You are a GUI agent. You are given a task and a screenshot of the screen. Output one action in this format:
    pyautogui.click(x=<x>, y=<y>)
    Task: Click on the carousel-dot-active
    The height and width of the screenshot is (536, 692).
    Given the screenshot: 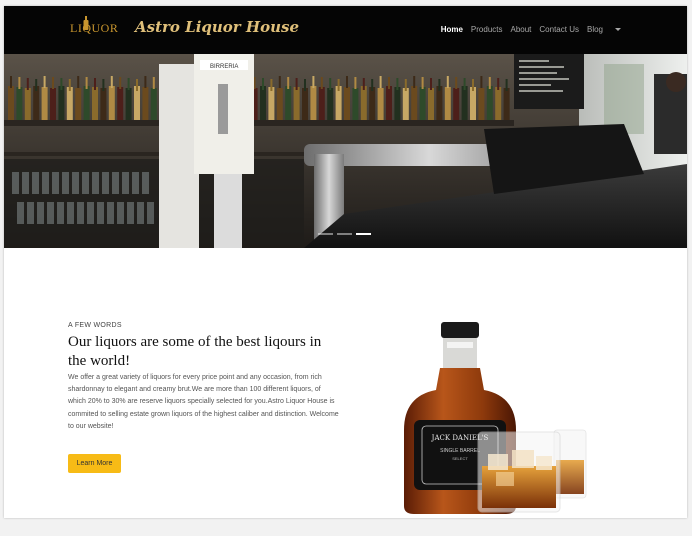 What is the action you would take?
    pyautogui.click(x=363, y=234)
    